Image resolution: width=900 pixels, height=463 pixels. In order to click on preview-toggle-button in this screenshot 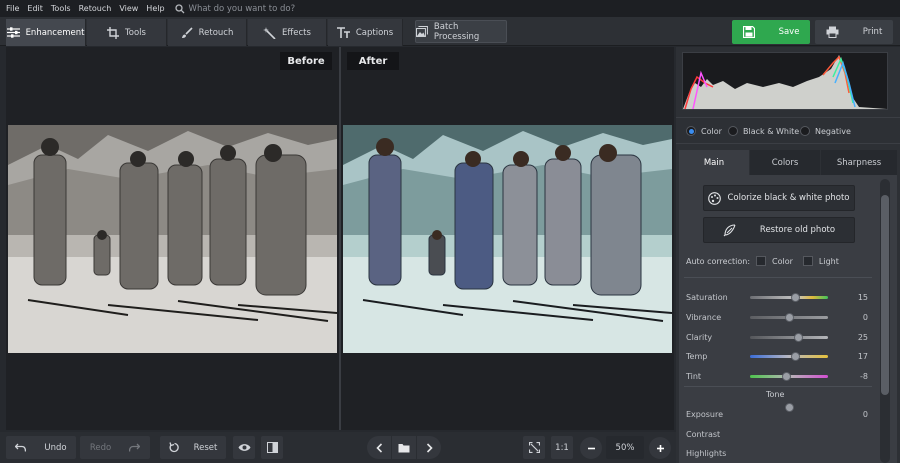, I will do `click(244, 447)`.